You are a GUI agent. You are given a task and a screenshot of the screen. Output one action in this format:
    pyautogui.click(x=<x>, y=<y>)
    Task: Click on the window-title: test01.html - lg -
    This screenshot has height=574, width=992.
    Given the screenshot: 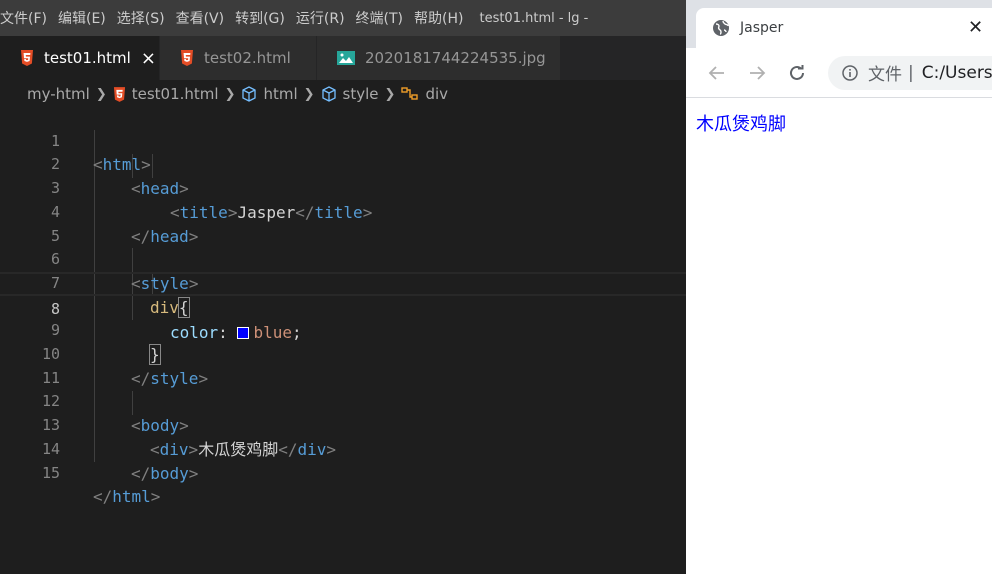 What is the action you would take?
    pyautogui.click(x=534, y=18)
    